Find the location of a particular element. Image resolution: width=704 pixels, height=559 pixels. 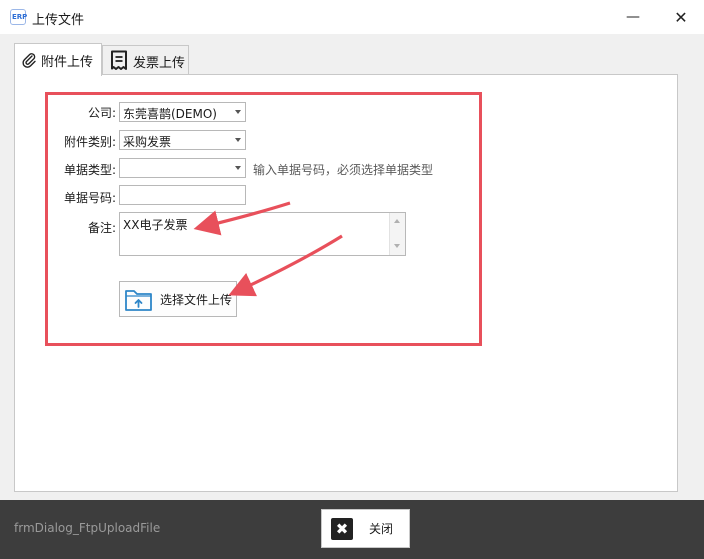

doc-type-select is located at coordinates (182, 168).